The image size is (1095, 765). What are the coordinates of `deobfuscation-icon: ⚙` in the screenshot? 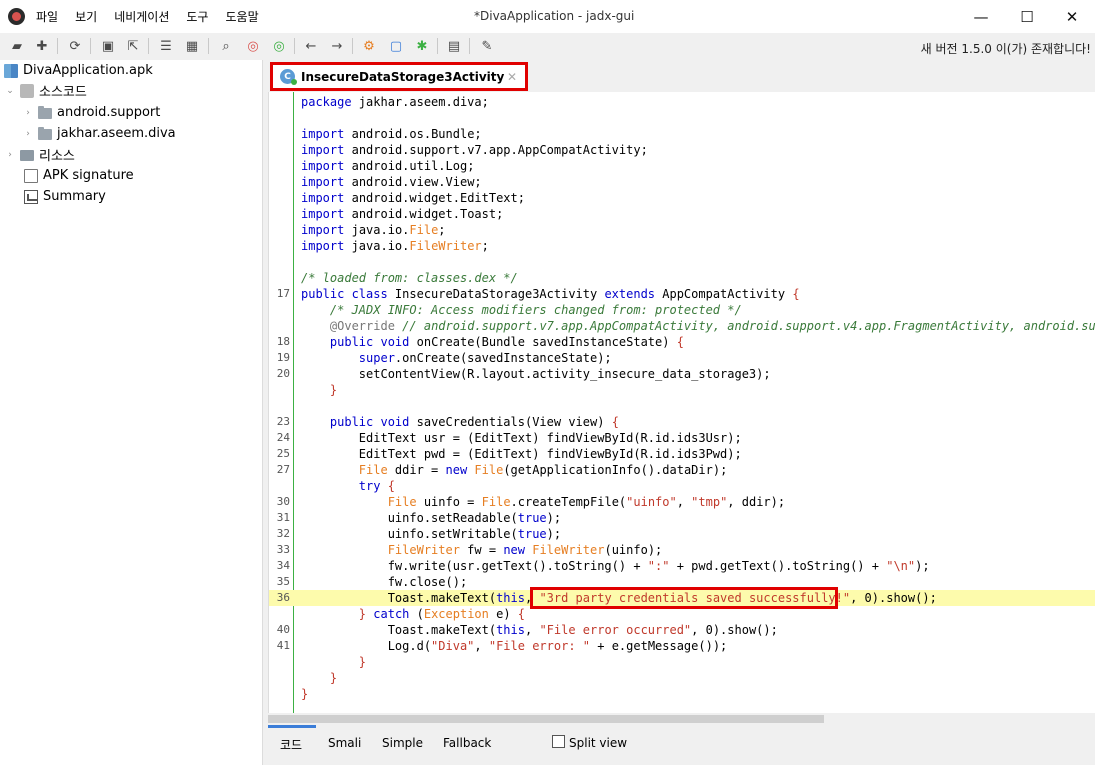 It's located at (369, 46).